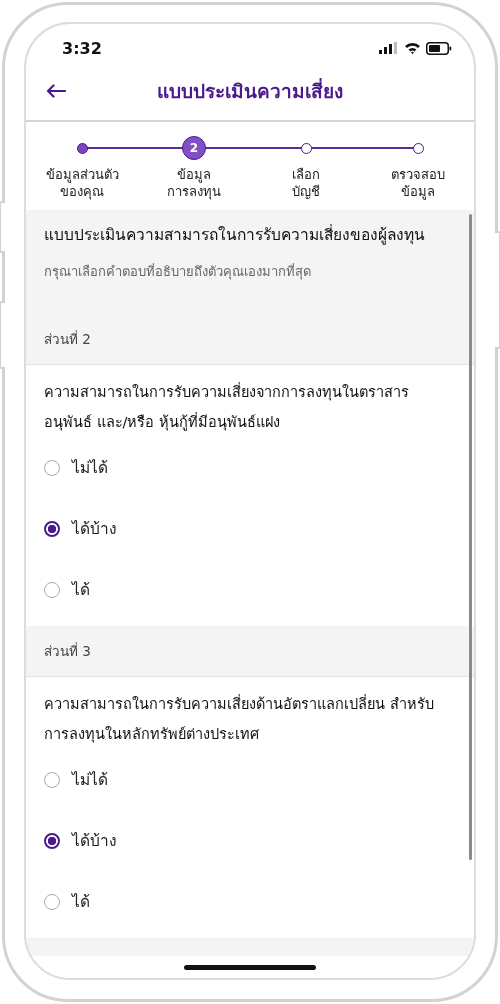  Describe the element at coordinates (439, 48) in the screenshot. I see `battery-icon` at that location.